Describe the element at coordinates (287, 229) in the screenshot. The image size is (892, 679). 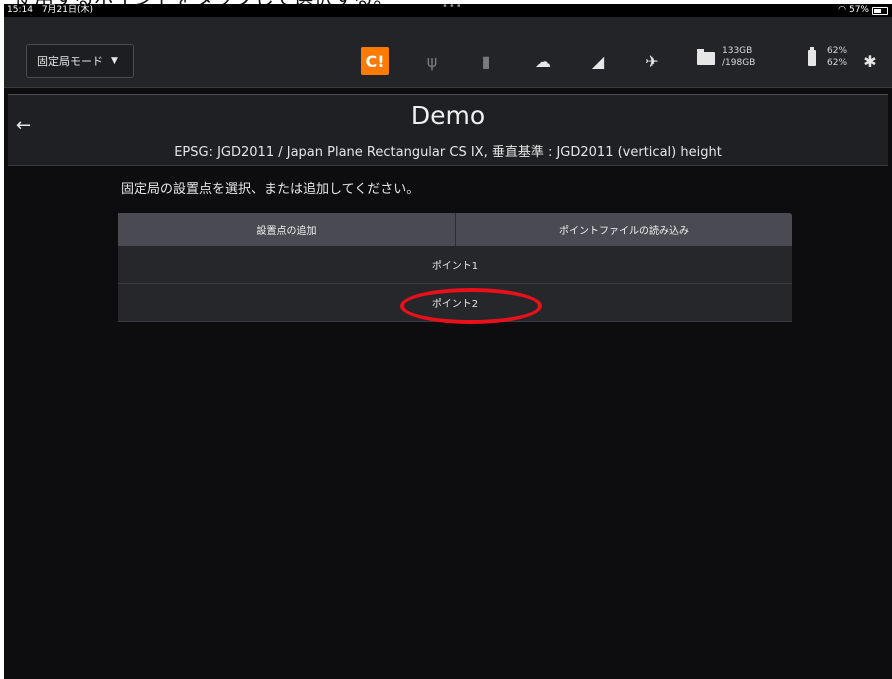
I see `add-point-button: 設置点の追加` at that location.